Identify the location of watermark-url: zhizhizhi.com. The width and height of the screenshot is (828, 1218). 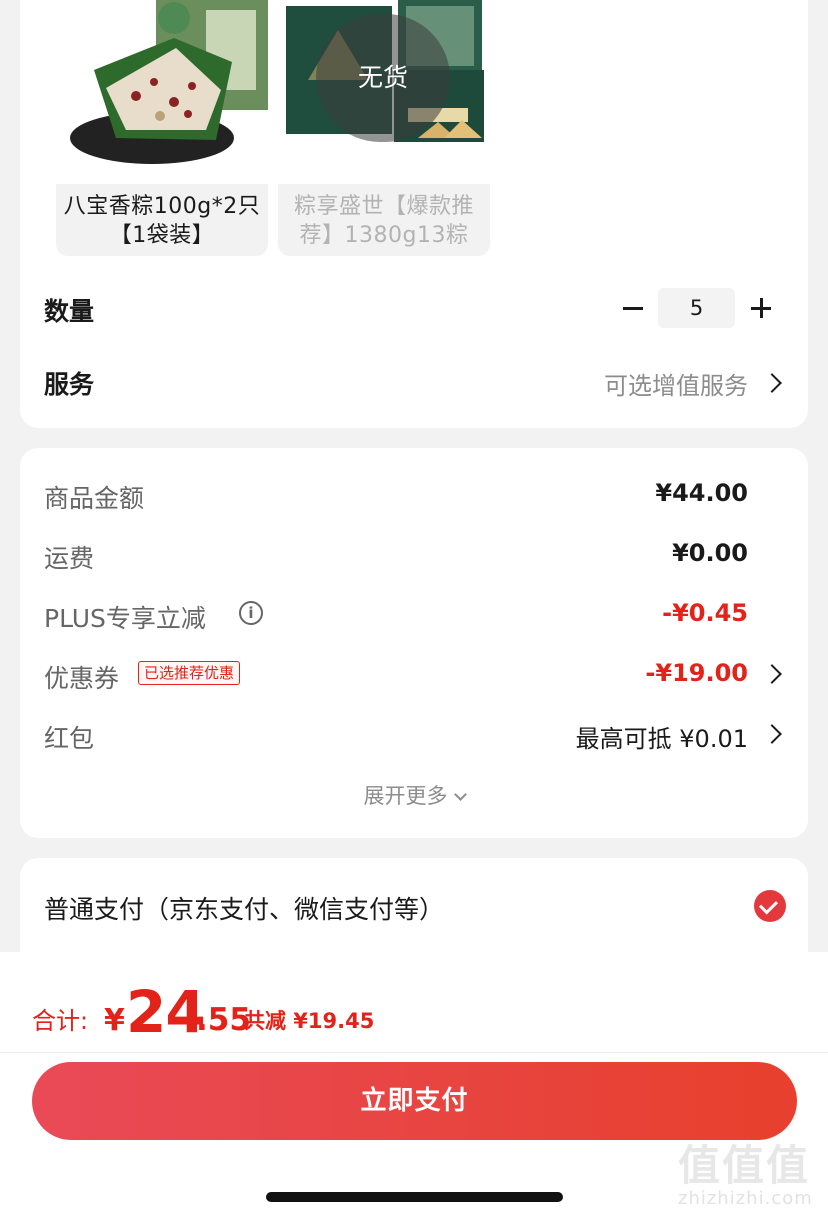
(745, 1198).